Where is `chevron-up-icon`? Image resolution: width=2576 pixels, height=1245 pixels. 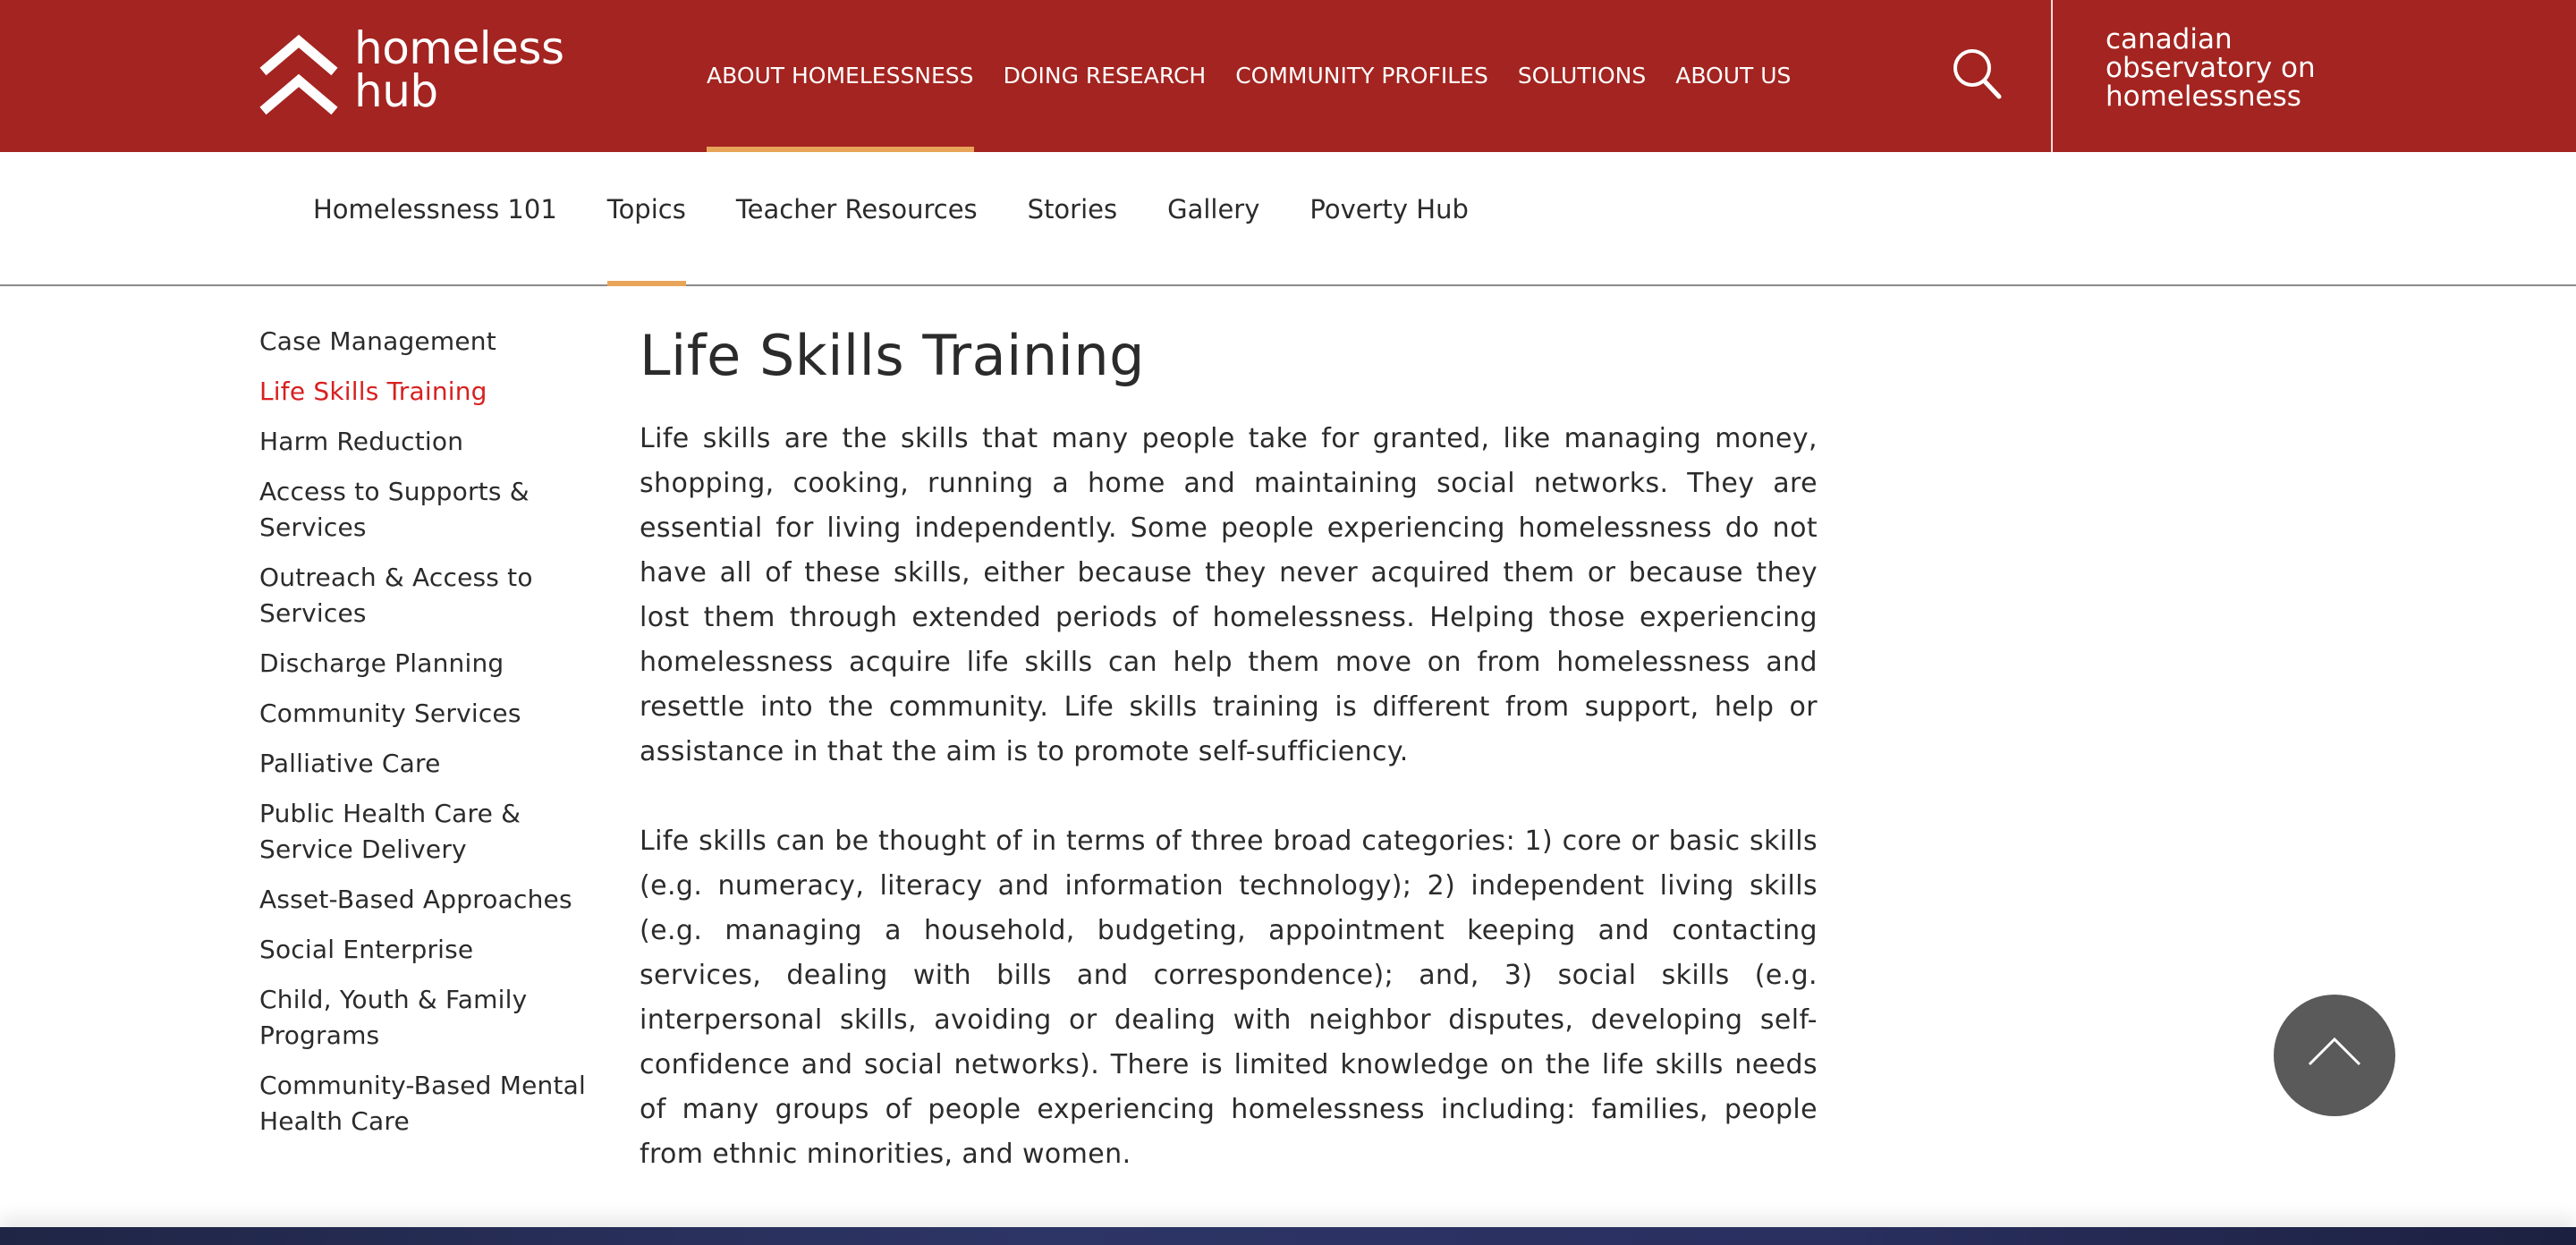 chevron-up-icon is located at coordinates (2334, 1052).